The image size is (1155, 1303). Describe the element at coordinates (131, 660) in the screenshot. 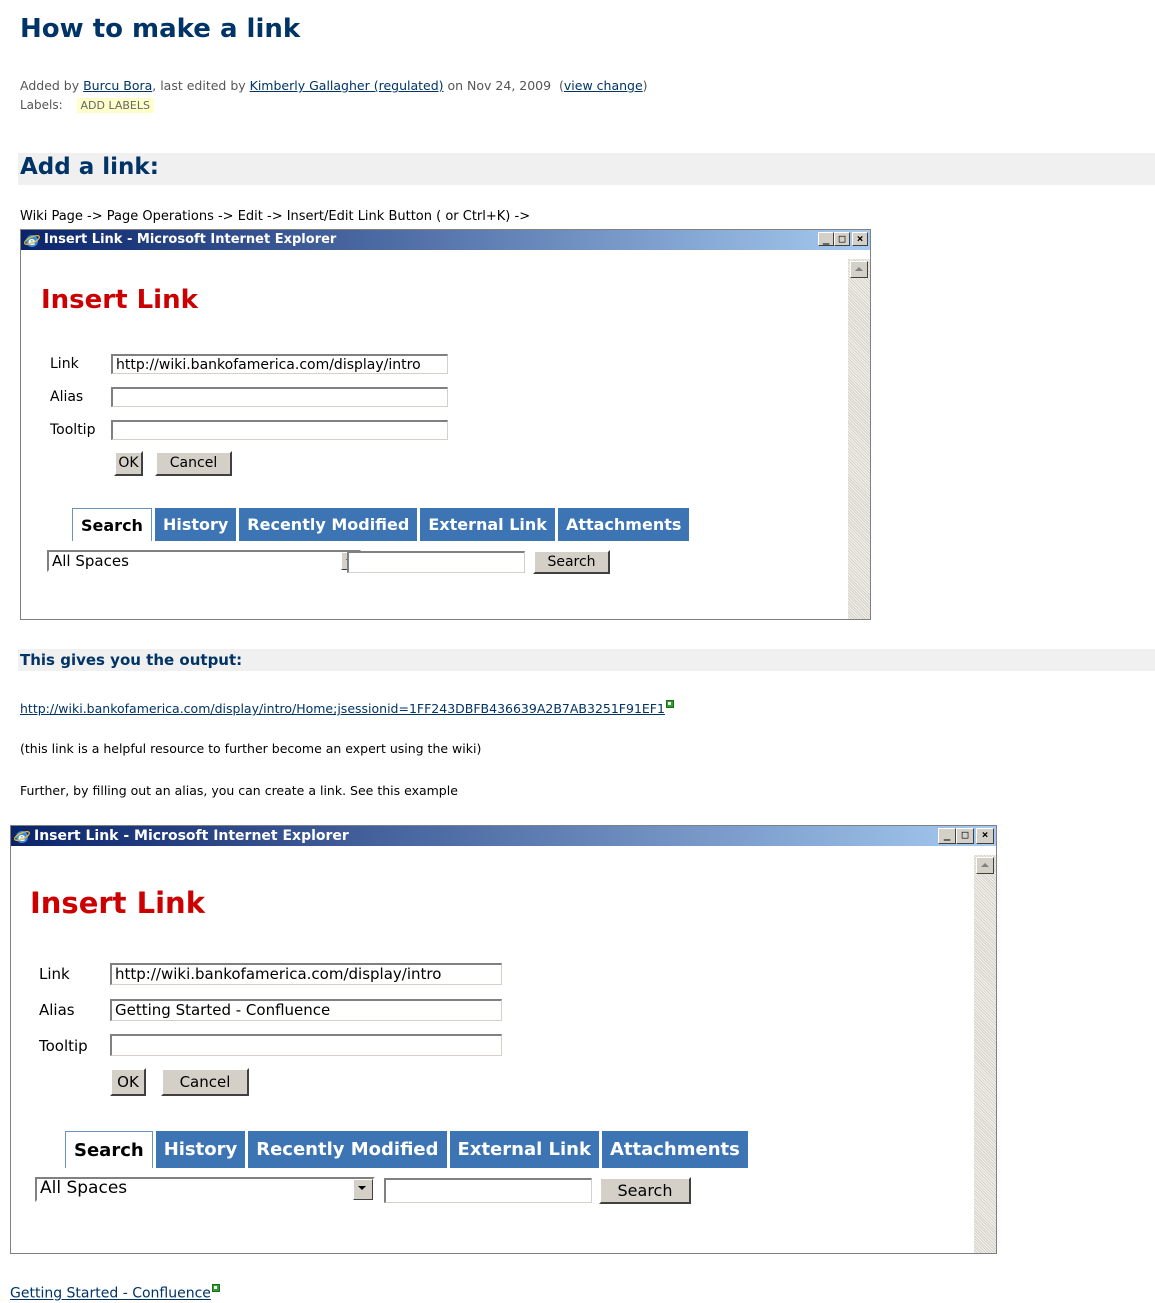

I see `section-heading-text: This gives you the output:` at that location.